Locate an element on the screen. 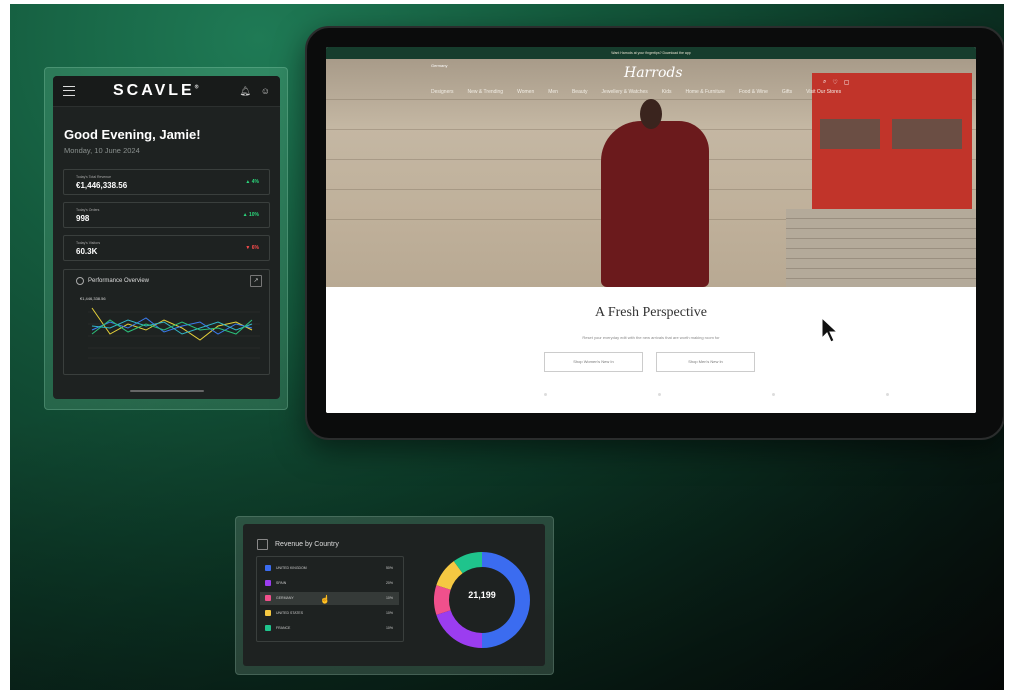  performance-title: Performance Overview is located at coordinates (119, 281).